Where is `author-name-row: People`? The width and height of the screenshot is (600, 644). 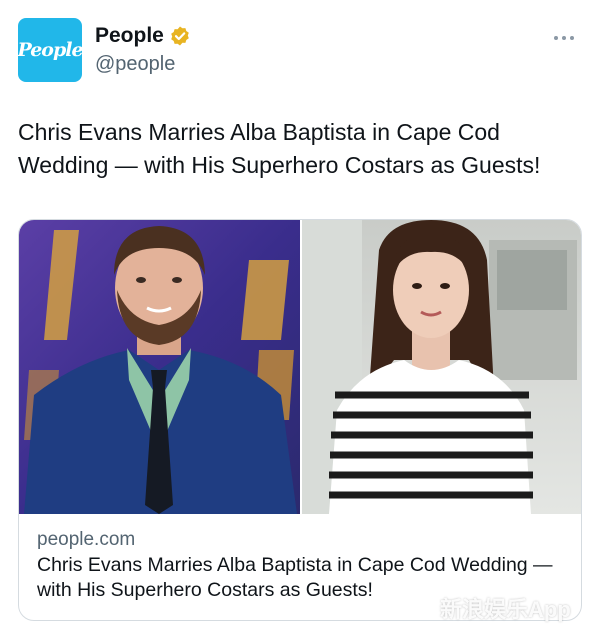
author-name-row: People is located at coordinates (143, 36).